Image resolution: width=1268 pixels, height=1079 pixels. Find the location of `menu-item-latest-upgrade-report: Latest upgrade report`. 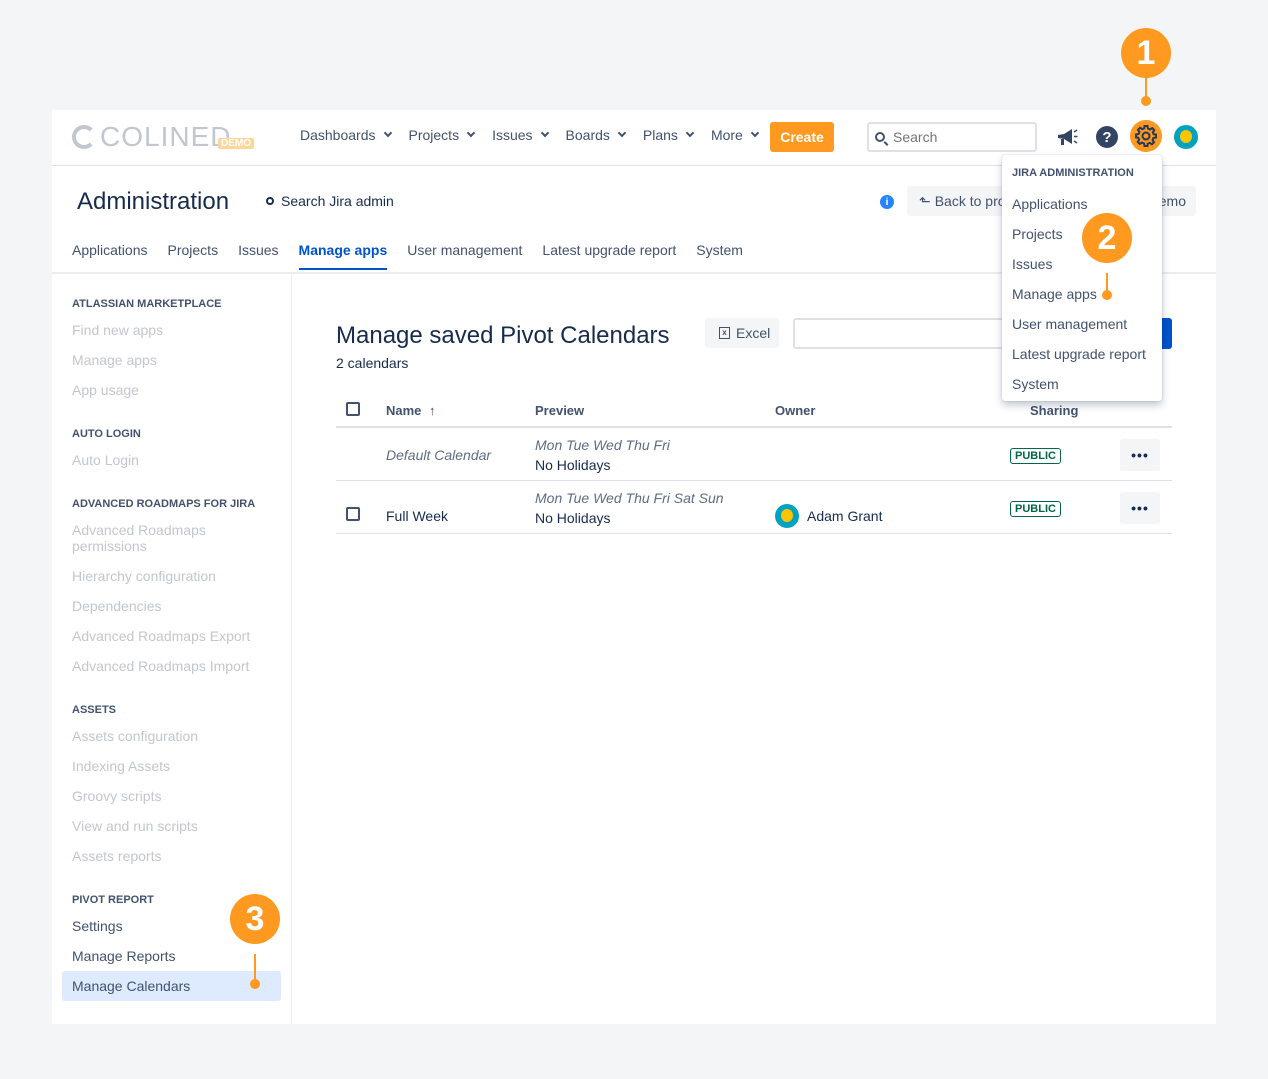

menu-item-latest-upgrade-report: Latest upgrade report is located at coordinates (1079, 354).